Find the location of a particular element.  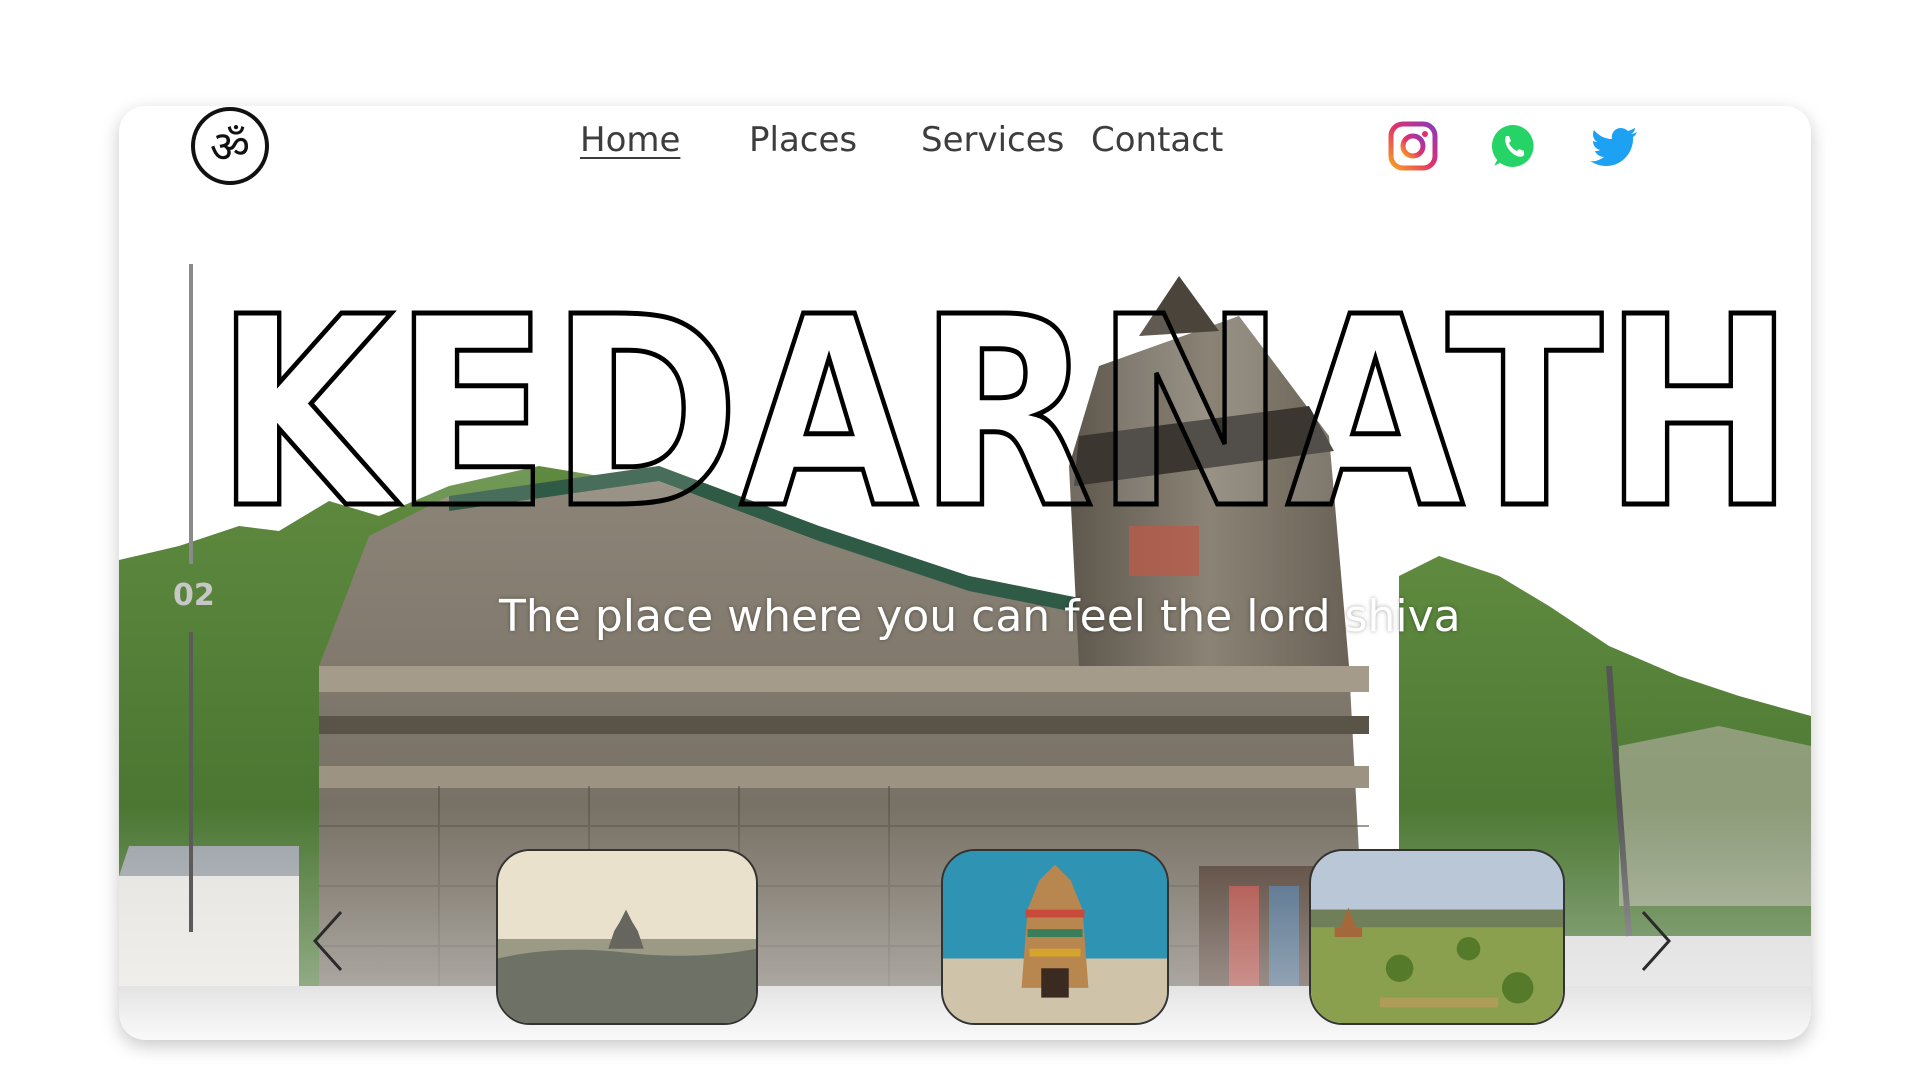

nav-home: Home is located at coordinates (630, 140).